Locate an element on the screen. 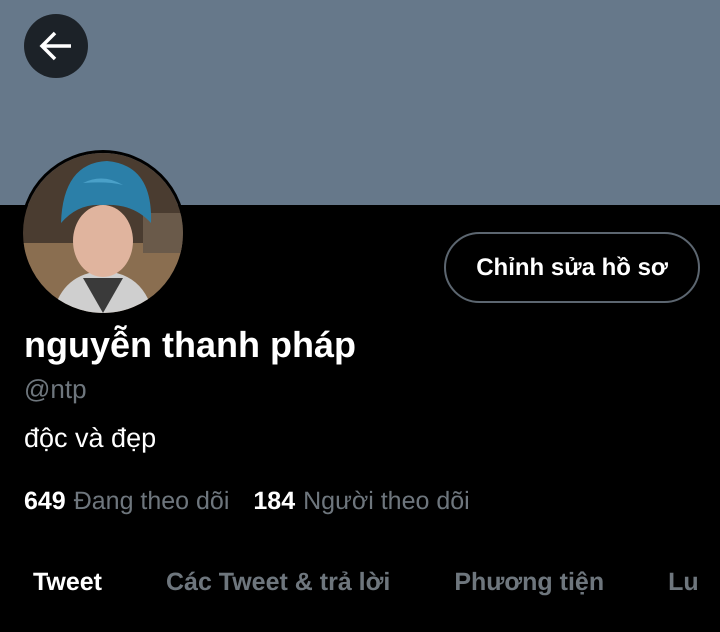 The height and width of the screenshot is (632, 720). back-arrow-icon is located at coordinates (56, 46).